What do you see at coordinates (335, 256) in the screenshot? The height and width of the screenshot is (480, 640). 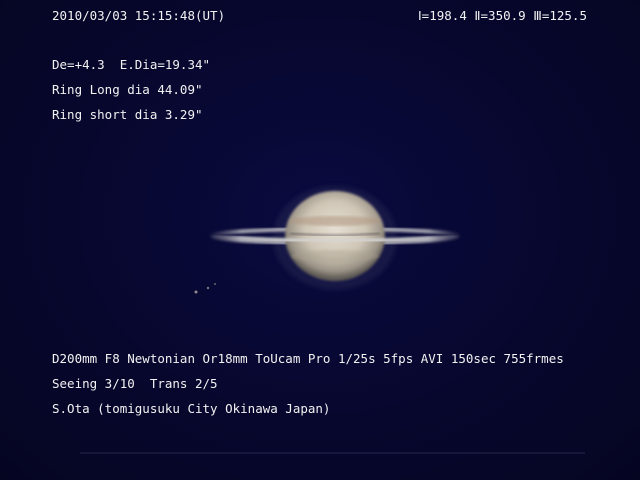 I see `south-band` at bounding box center [335, 256].